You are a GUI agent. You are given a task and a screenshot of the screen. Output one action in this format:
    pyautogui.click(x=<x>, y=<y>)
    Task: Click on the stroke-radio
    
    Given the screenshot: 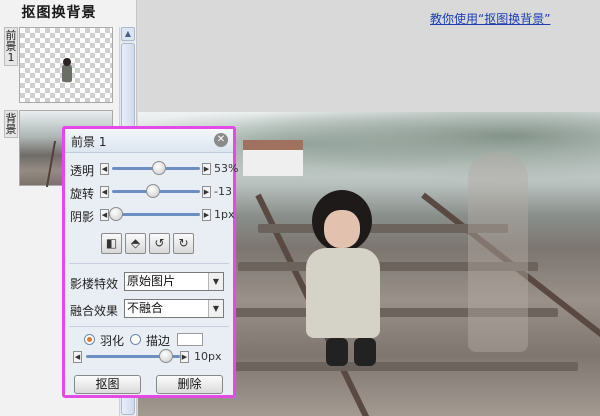 What is the action you would take?
    pyautogui.click(x=135, y=339)
    